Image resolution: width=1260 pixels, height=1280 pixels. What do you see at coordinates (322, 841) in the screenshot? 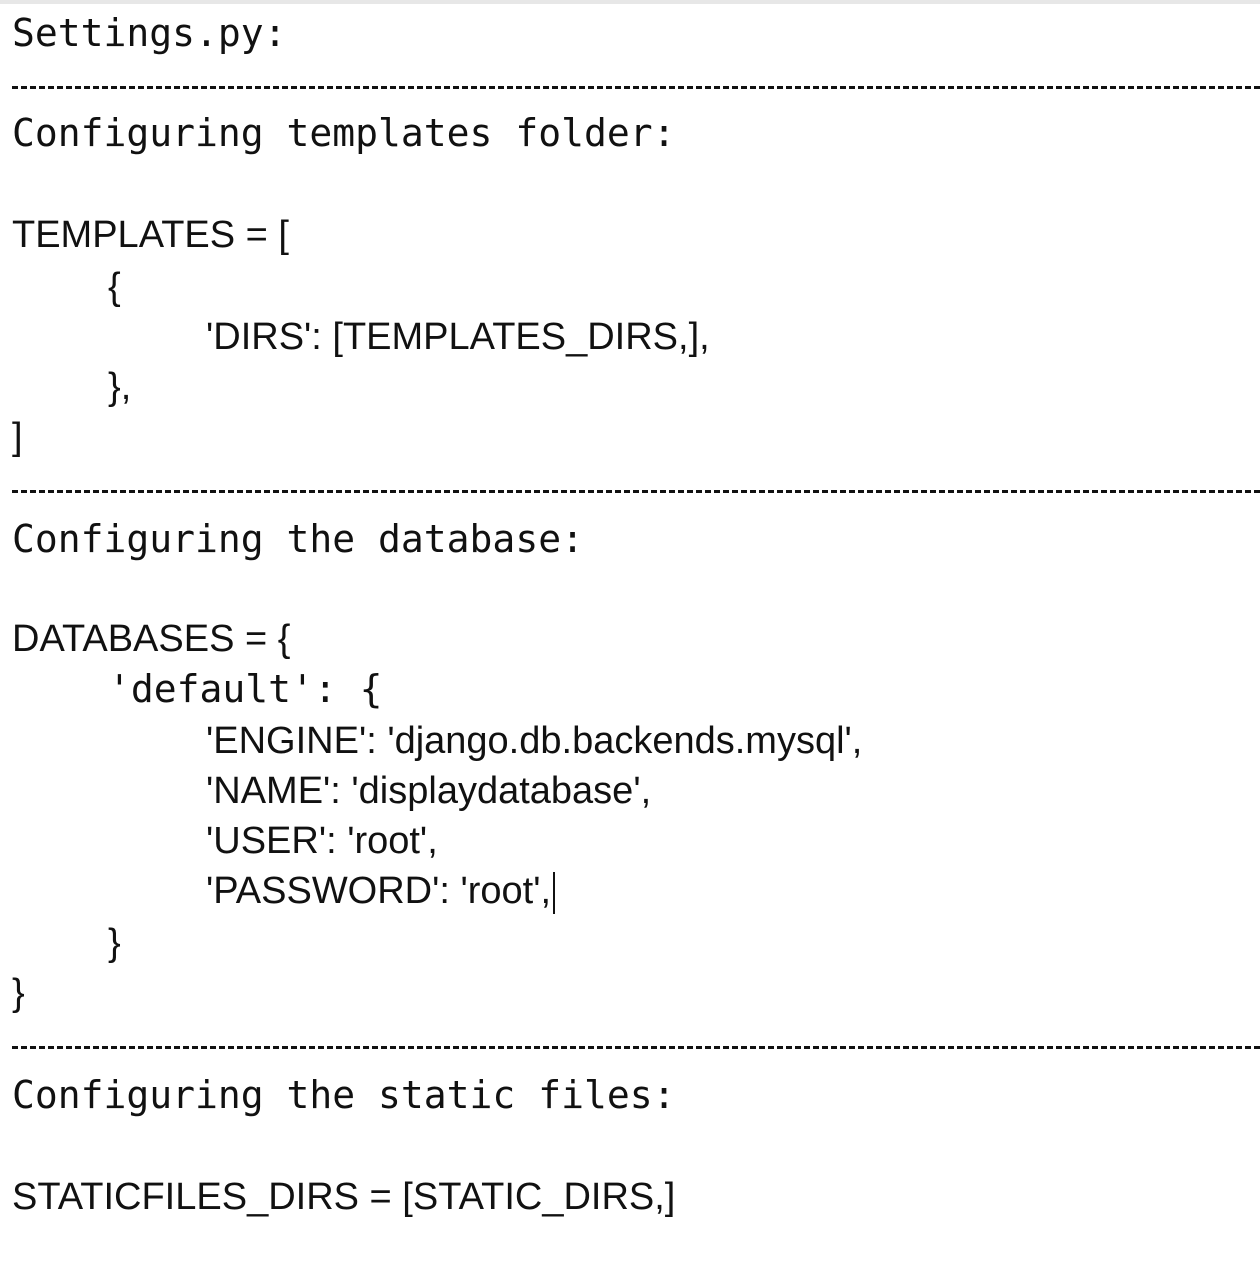
I see `code-line-user: 'USER': 'root',` at bounding box center [322, 841].